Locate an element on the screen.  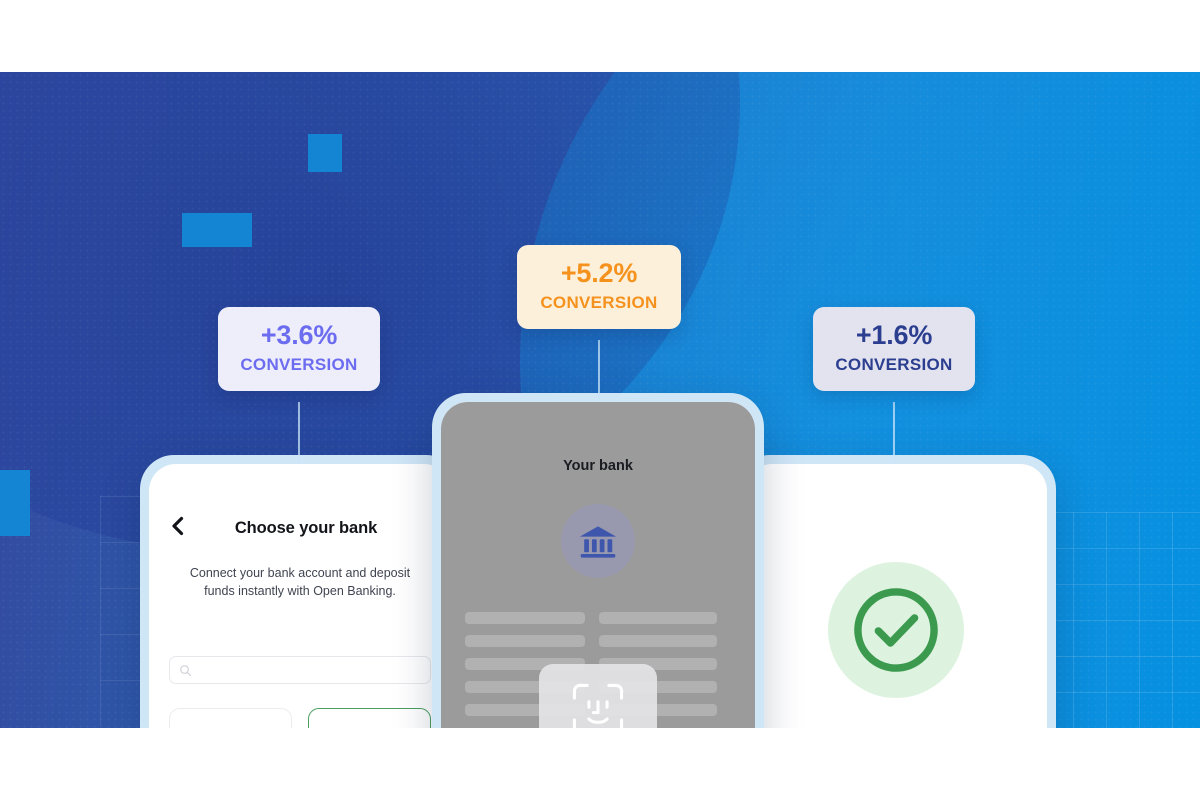
badge-connector-center is located at coordinates (599, 369).